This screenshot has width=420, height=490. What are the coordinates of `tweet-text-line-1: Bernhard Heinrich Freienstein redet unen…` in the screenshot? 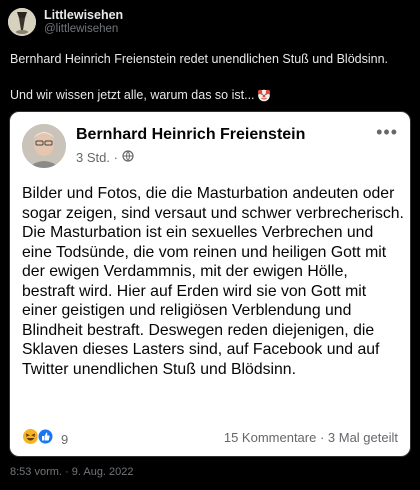 It's located at (199, 59).